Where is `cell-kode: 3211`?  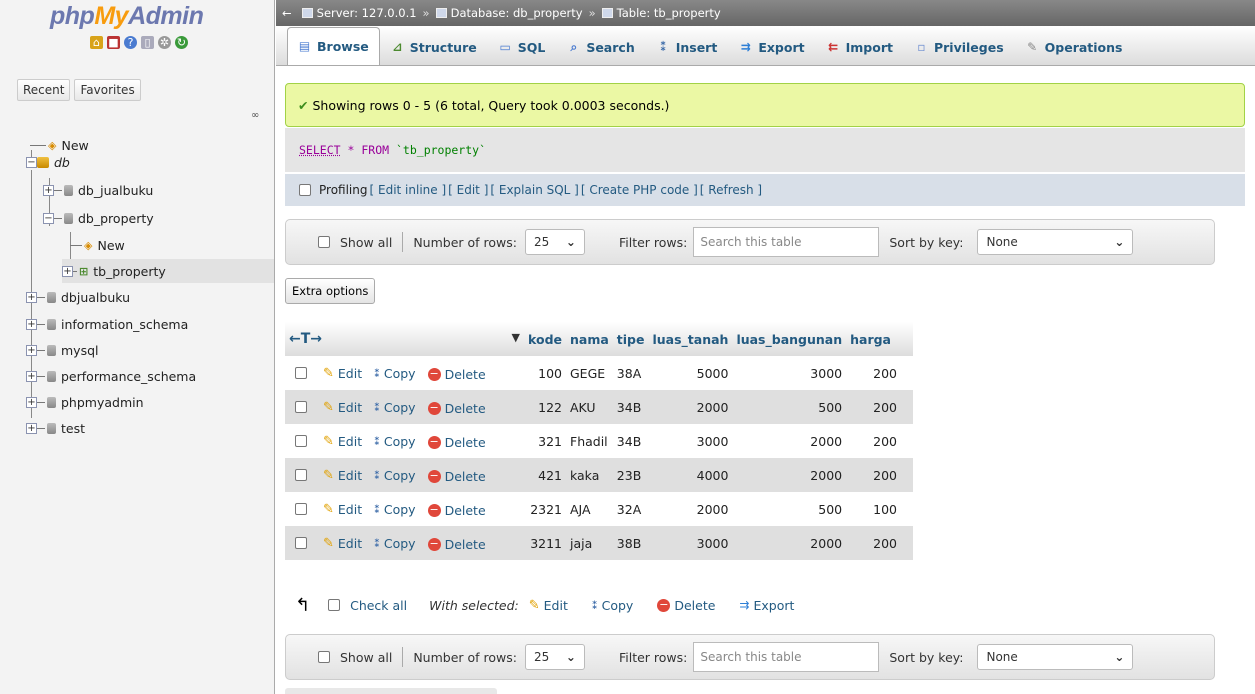 cell-kode: 3211 is located at coordinates (545, 543).